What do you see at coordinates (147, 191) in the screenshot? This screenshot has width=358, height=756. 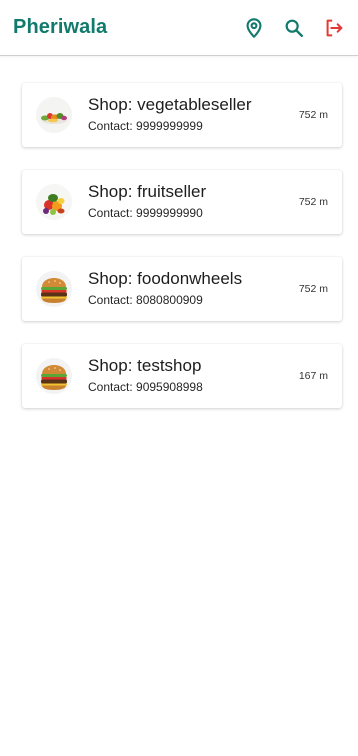 I see `shop-name: Shop: fruitseller` at bounding box center [147, 191].